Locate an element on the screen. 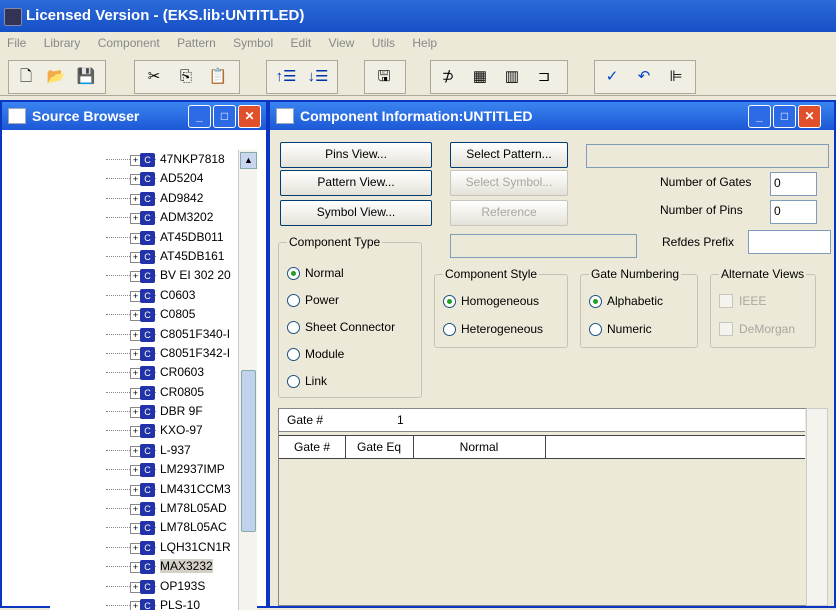  tree-item: + C LM2937IMP is located at coordinates (145, 469).